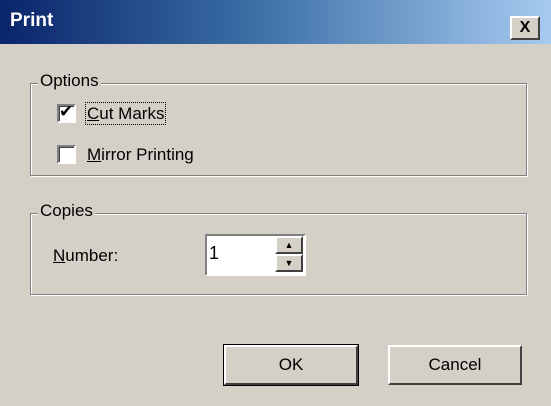 This screenshot has height=406, width=551. I want to click on number-input, so click(239, 253).